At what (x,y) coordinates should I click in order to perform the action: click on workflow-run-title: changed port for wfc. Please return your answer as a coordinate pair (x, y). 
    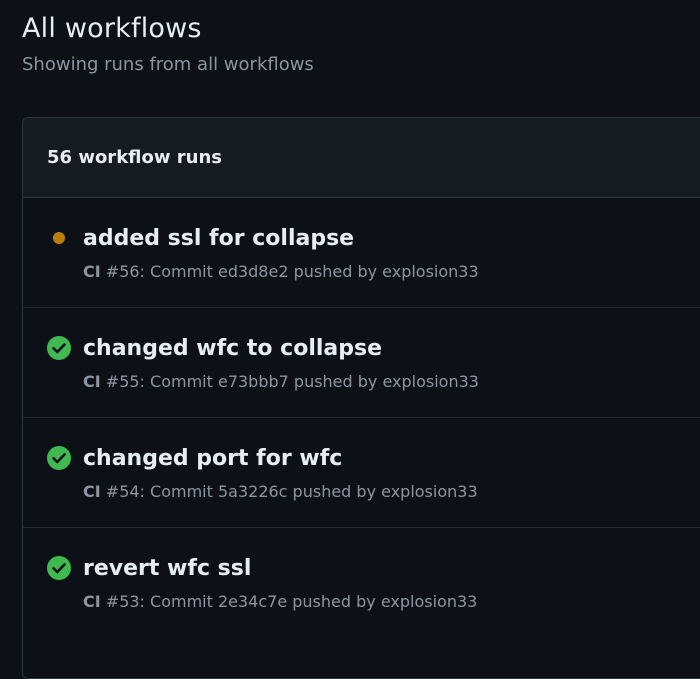
    Looking at the image, I should click on (212, 459).